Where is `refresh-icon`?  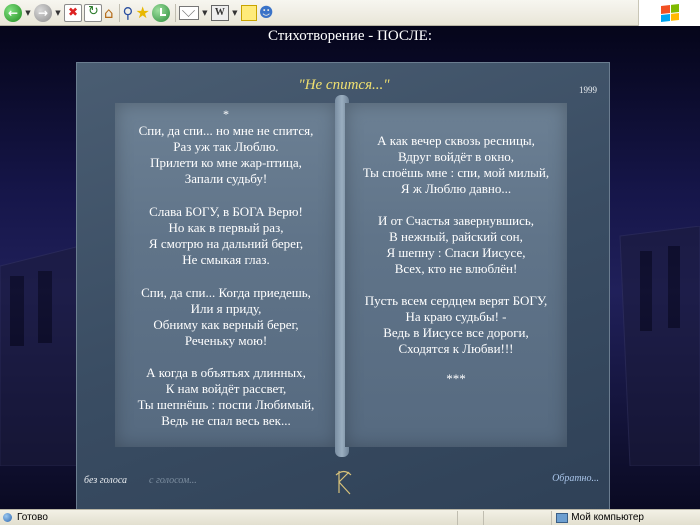 refresh-icon is located at coordinates (93, 12).